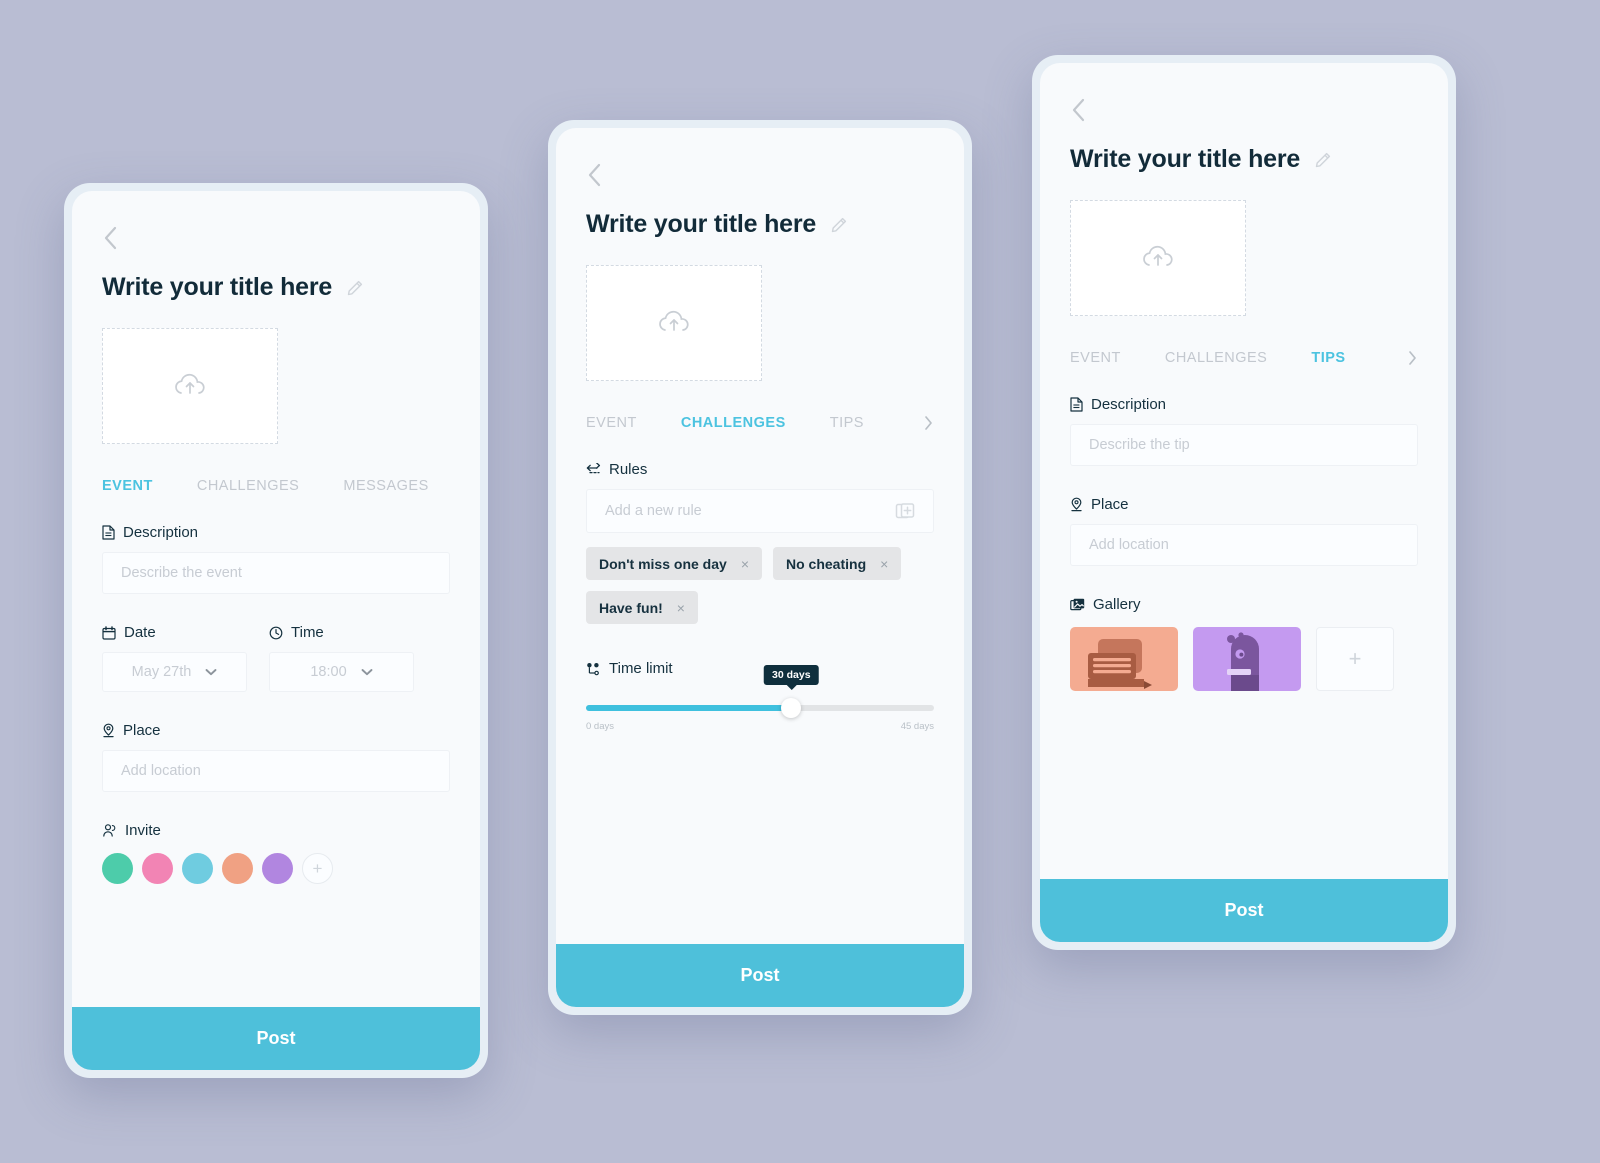 This screenshot has width=1600, height=1163. What do you see at coordinates (174, 632) in the screenshot?
I see `date-label: Date` at bounding box center [174, 632].